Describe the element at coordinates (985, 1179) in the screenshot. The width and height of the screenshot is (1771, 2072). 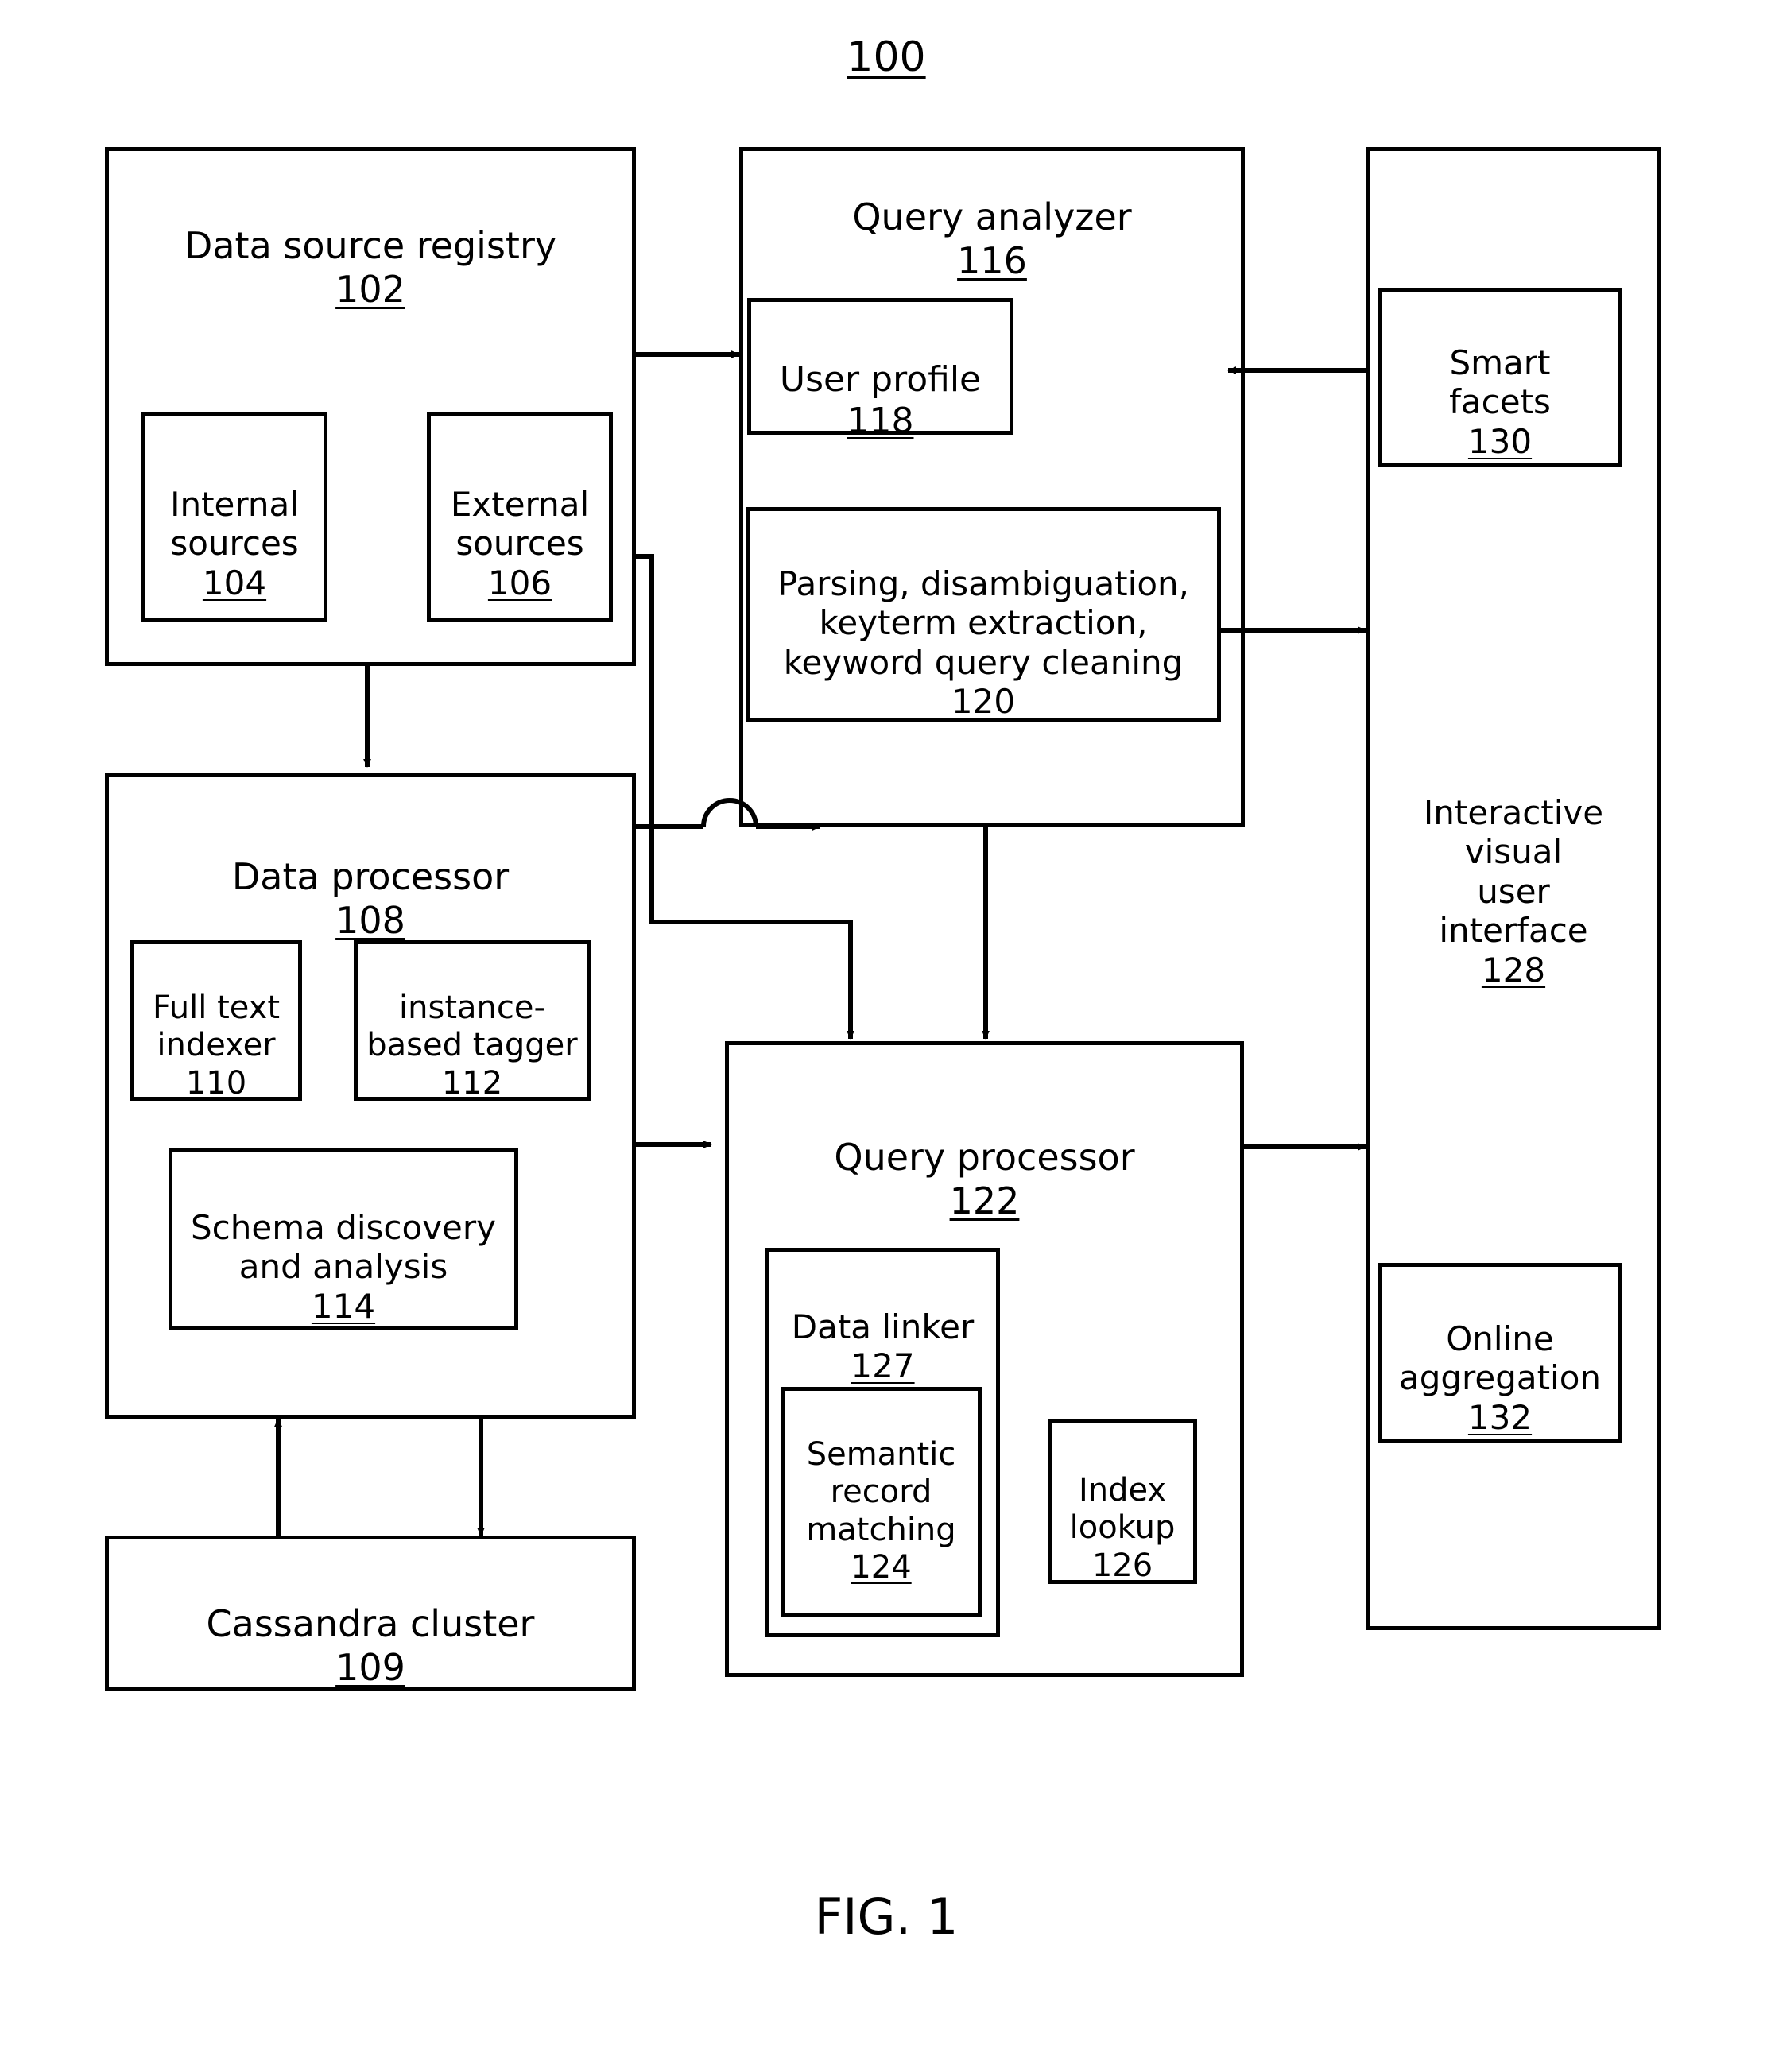
I see `label-query-processor: Query processor 122` at that location.